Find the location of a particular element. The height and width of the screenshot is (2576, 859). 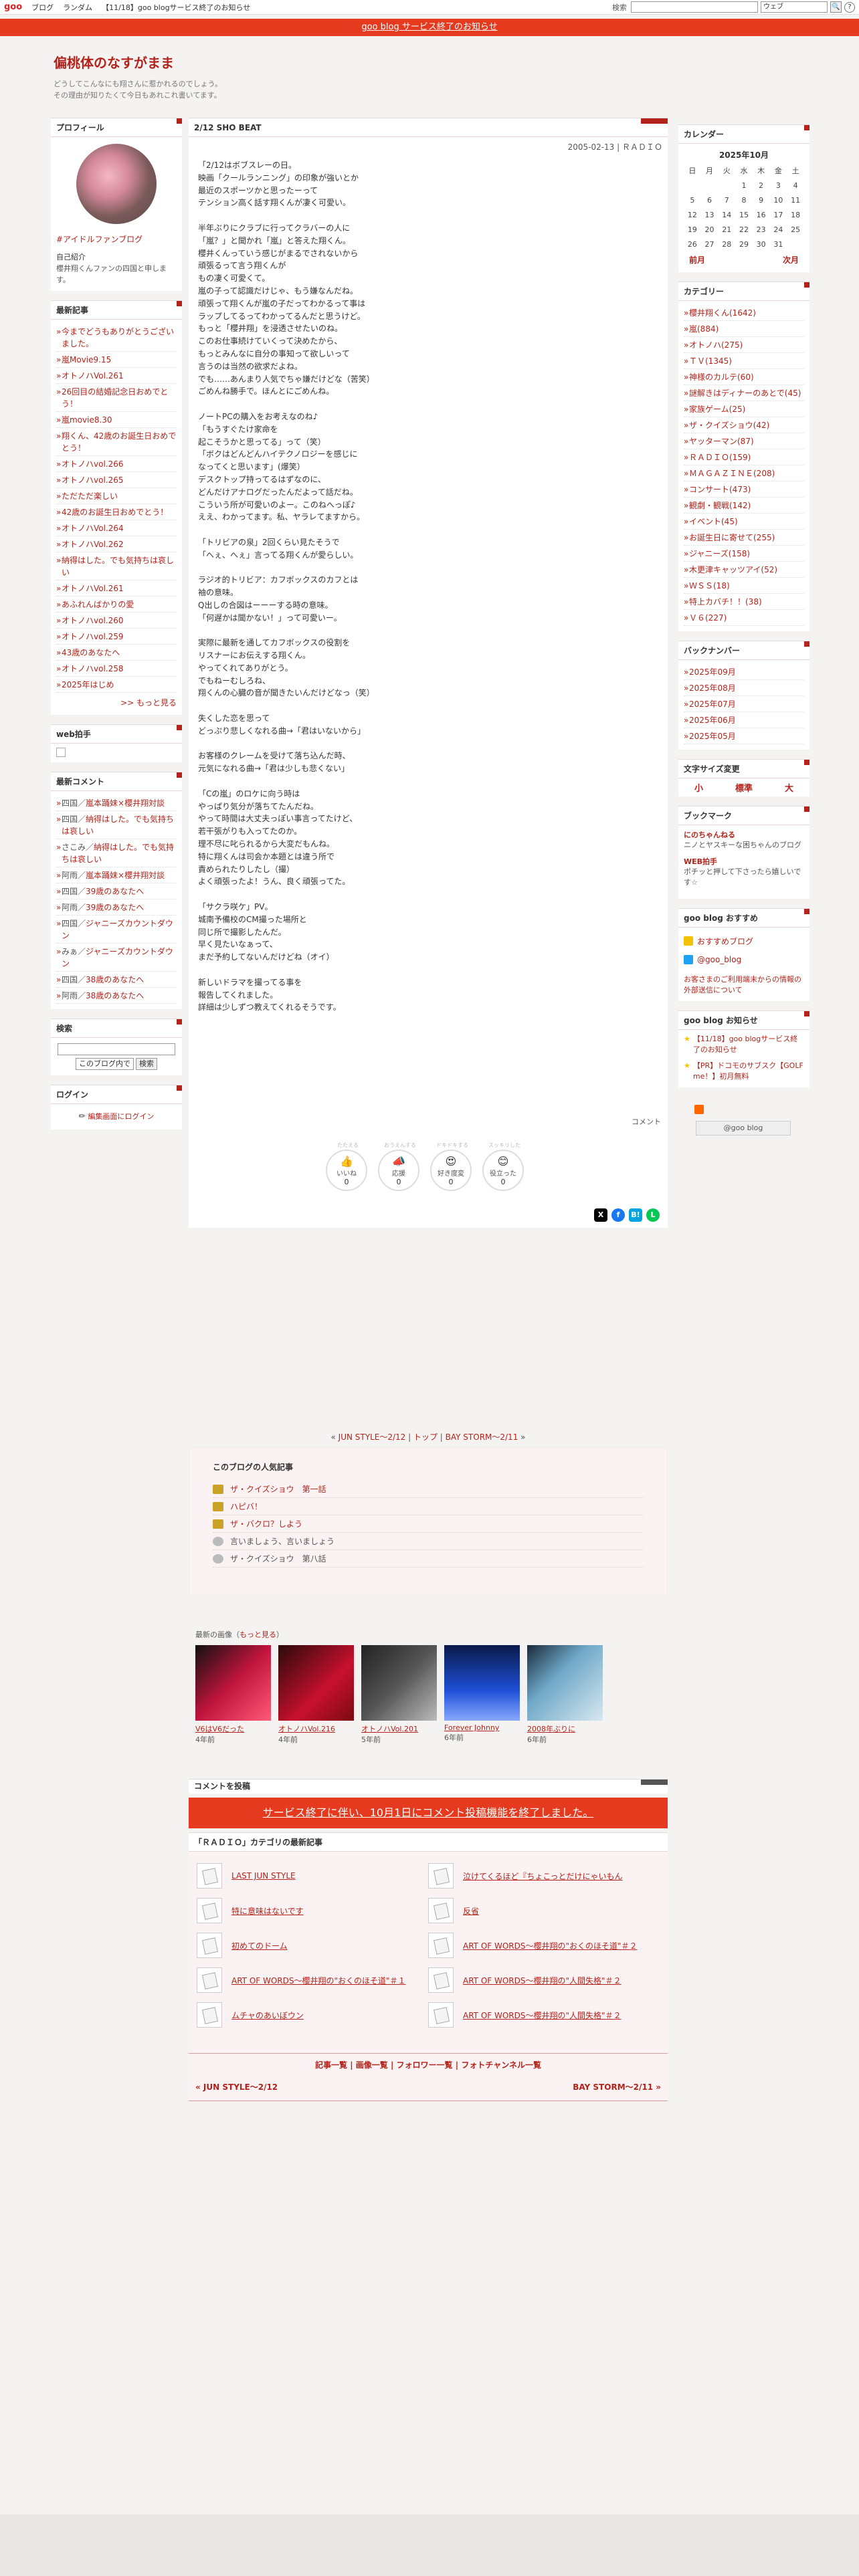

recent-image-title: V6はV6だった is located at coordinates (233, 1728).